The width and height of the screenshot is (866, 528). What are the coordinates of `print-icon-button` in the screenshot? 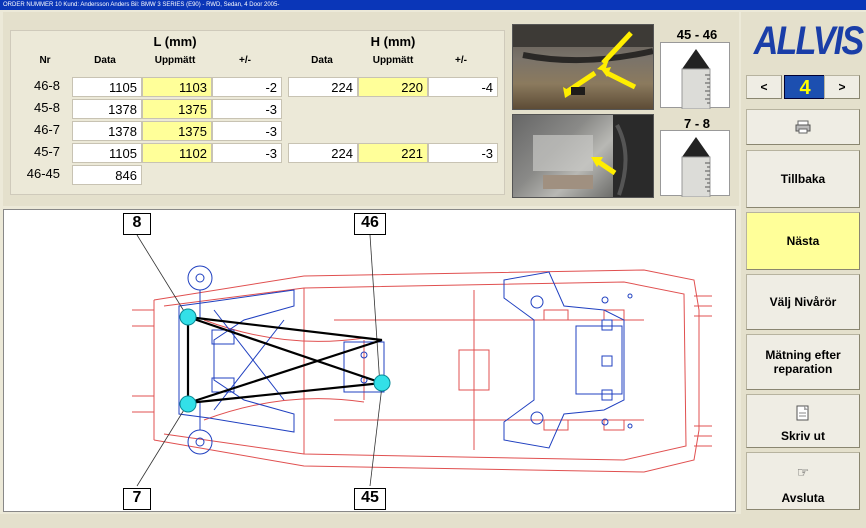 It's located at (803, 127).